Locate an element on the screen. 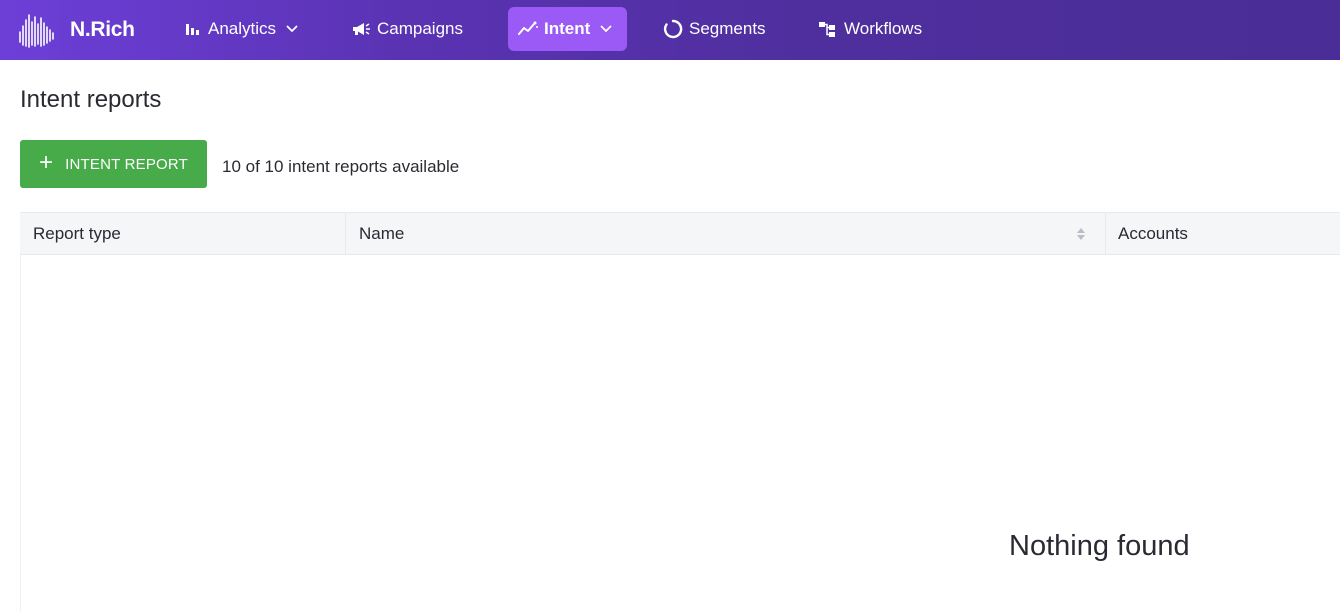 The width and height of the screenshot is (1340, 611). nav-campaigns-label: Campaigns is located at coordinates (420, 28).